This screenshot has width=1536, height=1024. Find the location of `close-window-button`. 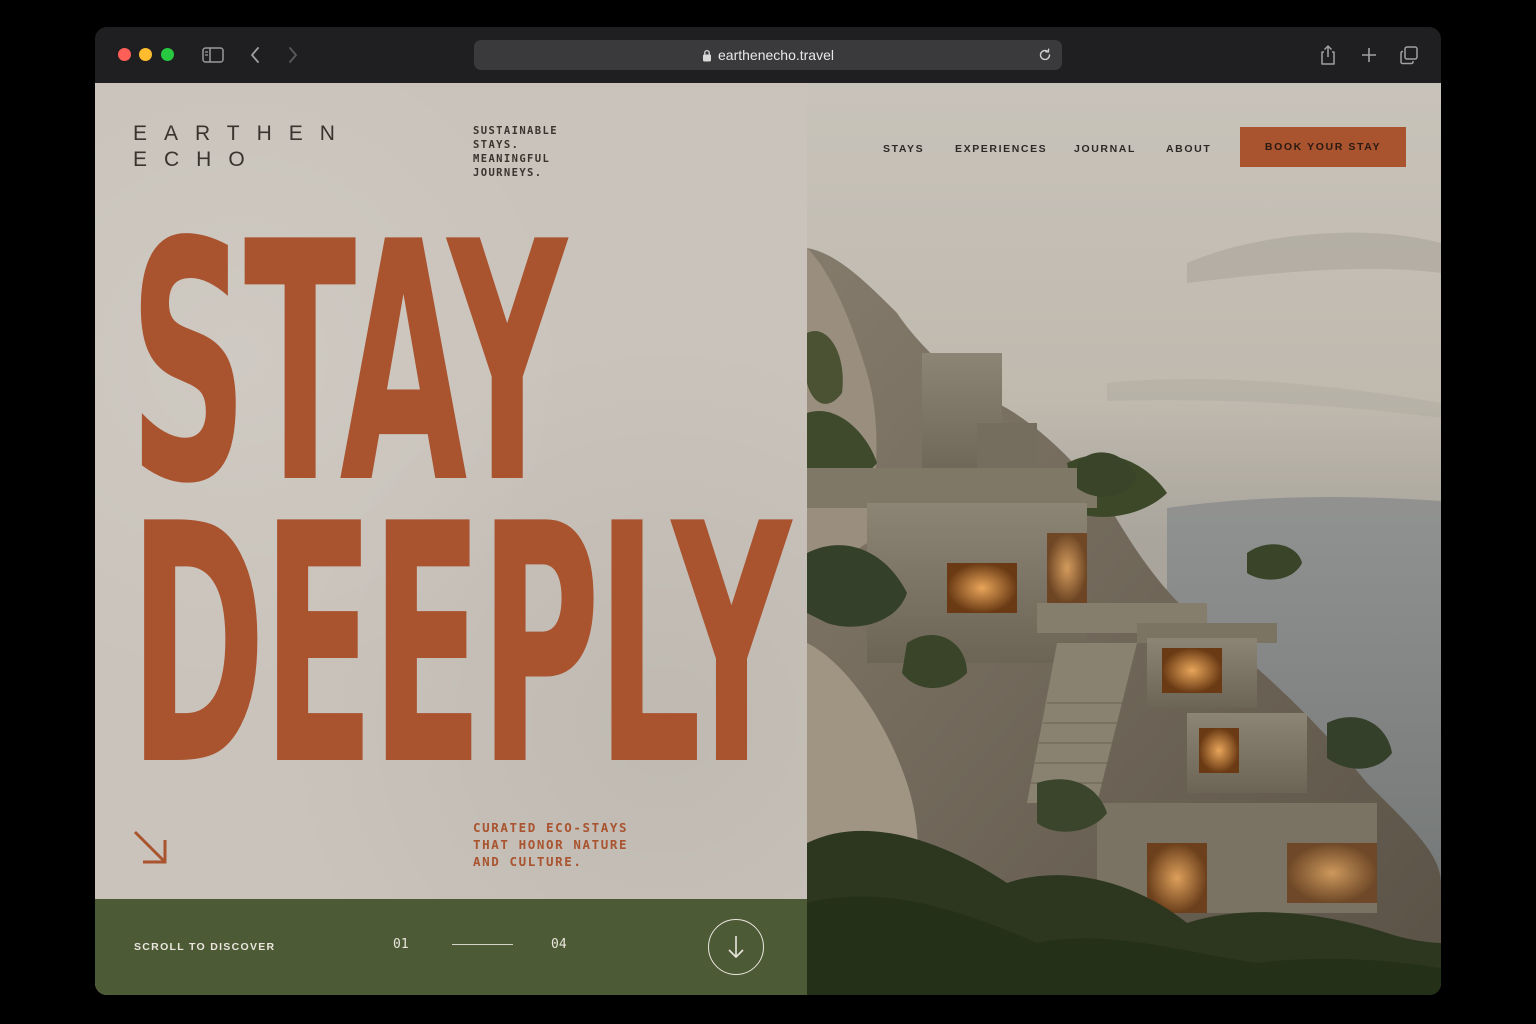

close-window-button is located at coordinates (124, 54).